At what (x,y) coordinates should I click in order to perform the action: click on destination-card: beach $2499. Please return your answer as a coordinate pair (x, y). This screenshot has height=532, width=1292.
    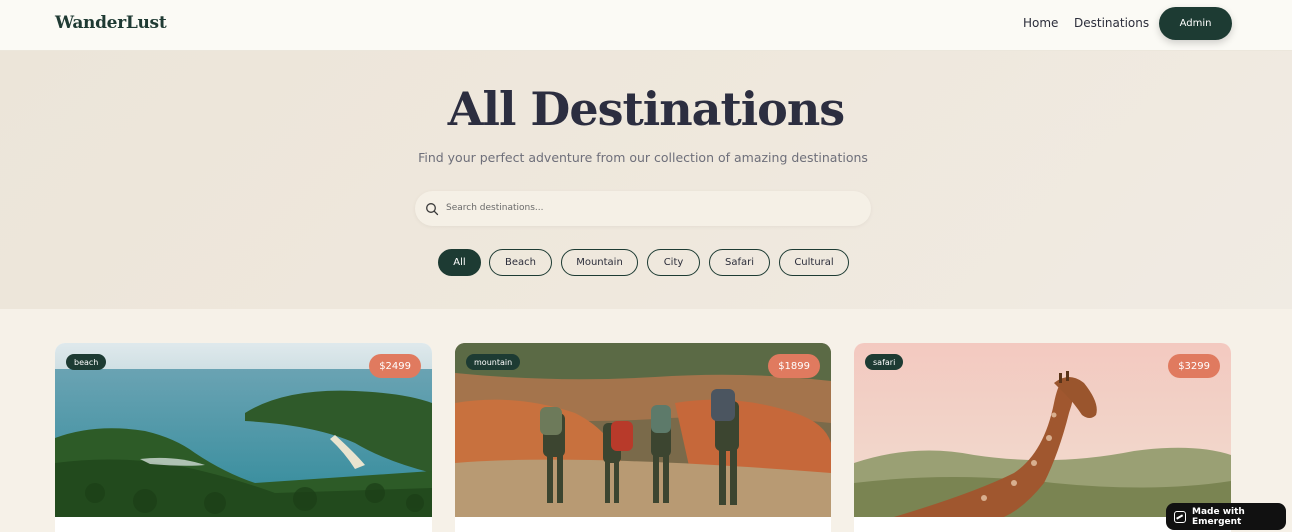
    Looking at the image, I should click on (243, 437).